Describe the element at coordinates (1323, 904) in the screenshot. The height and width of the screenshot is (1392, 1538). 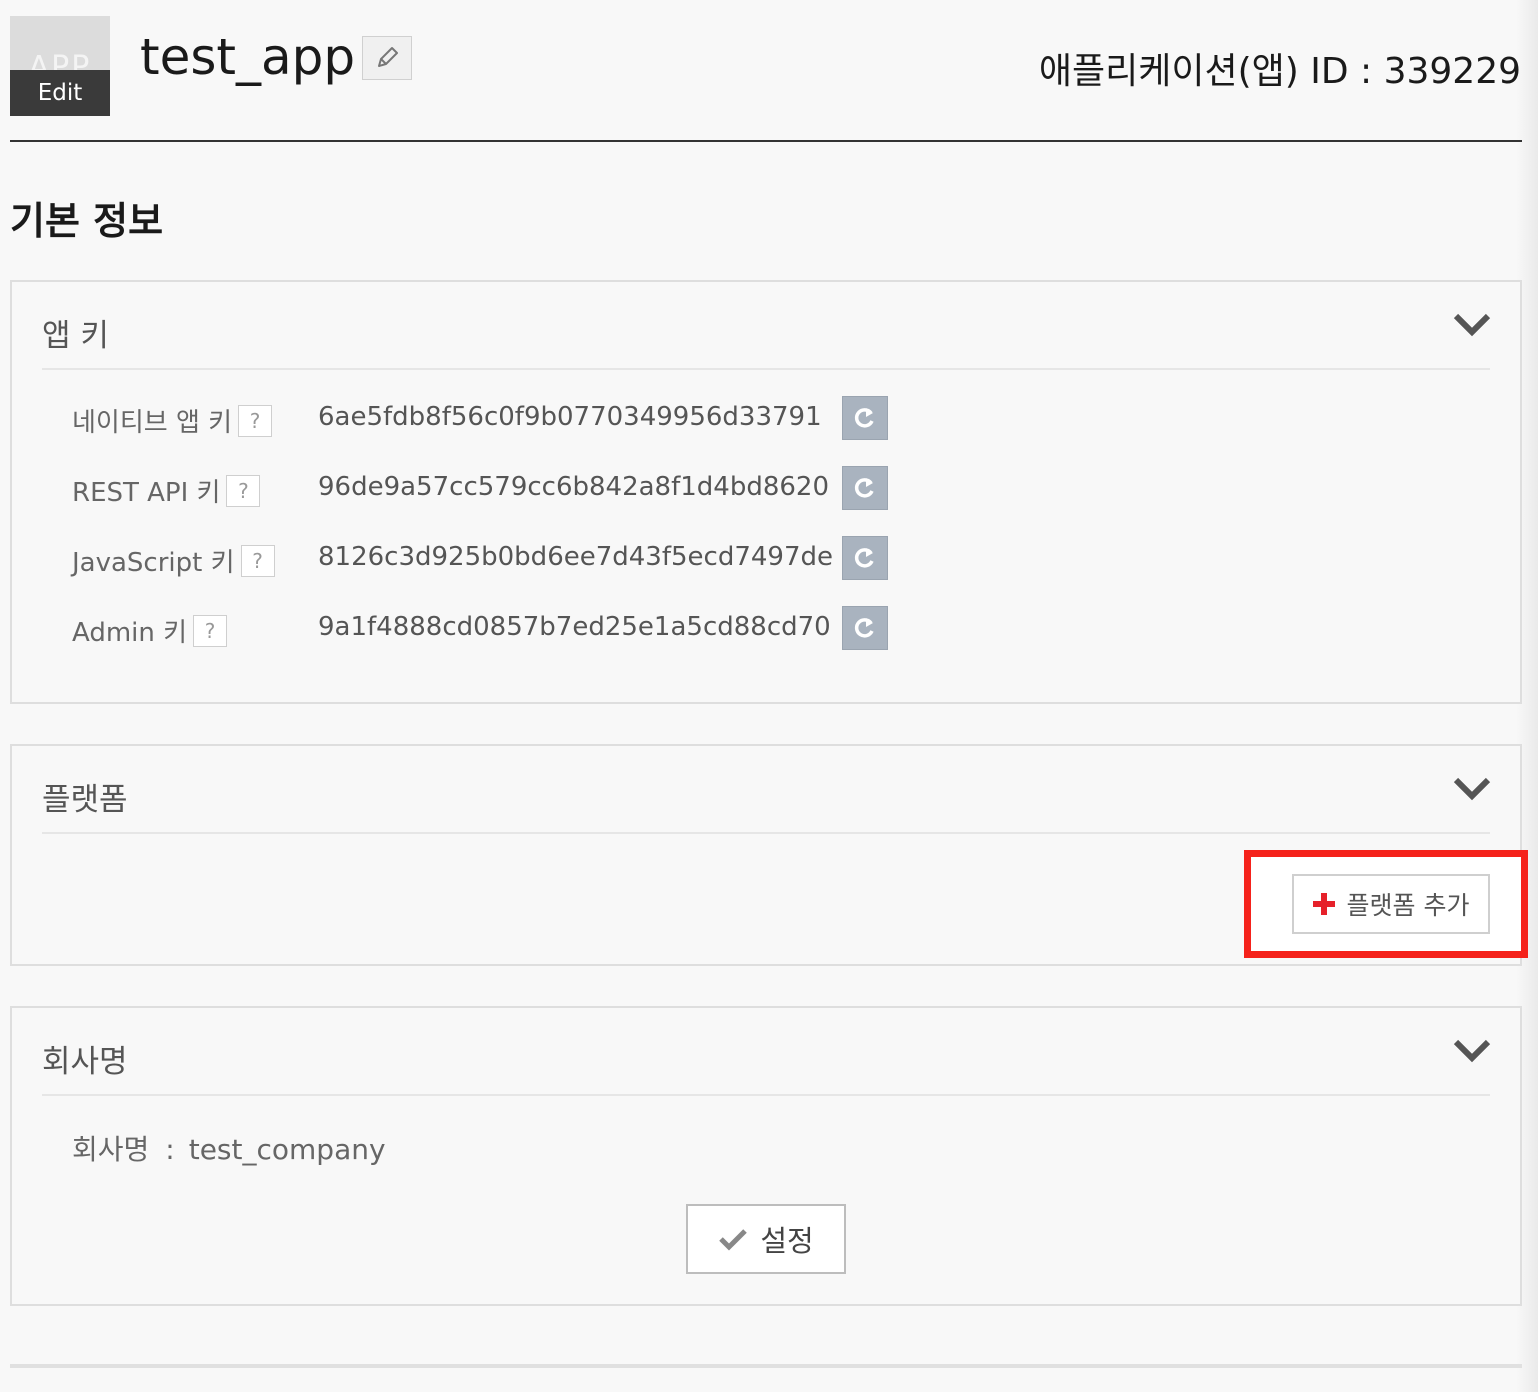
I see `plus-icon` at that location.